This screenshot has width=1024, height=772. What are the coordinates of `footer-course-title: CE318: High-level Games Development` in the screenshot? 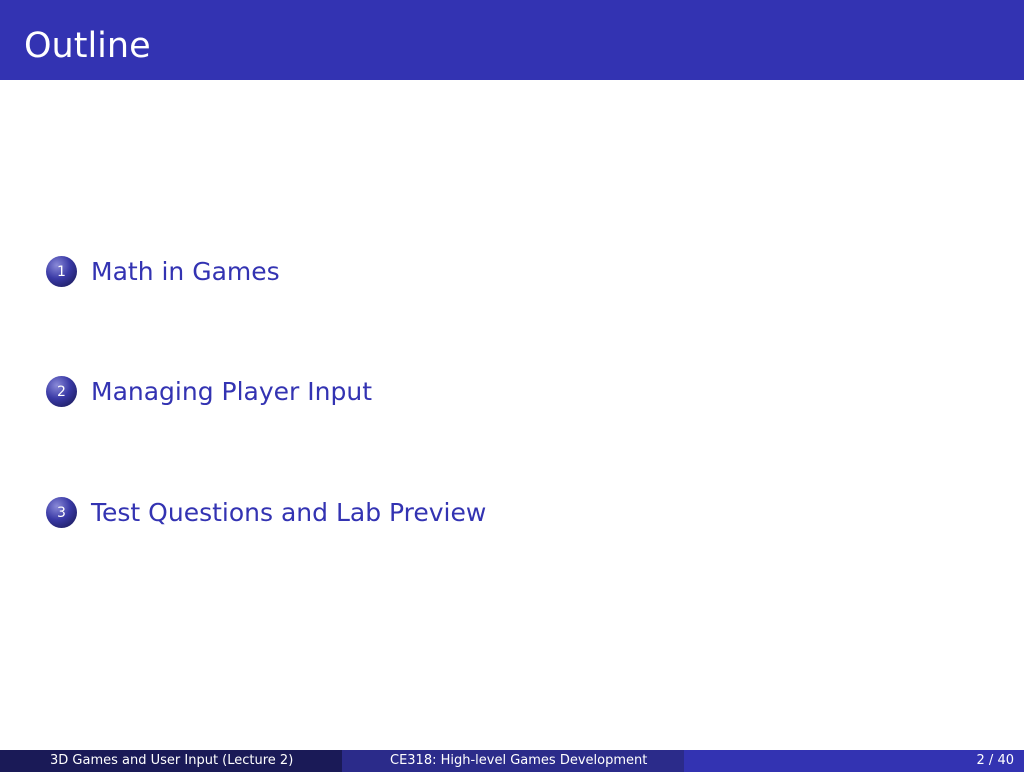 It's located at (513, 761).